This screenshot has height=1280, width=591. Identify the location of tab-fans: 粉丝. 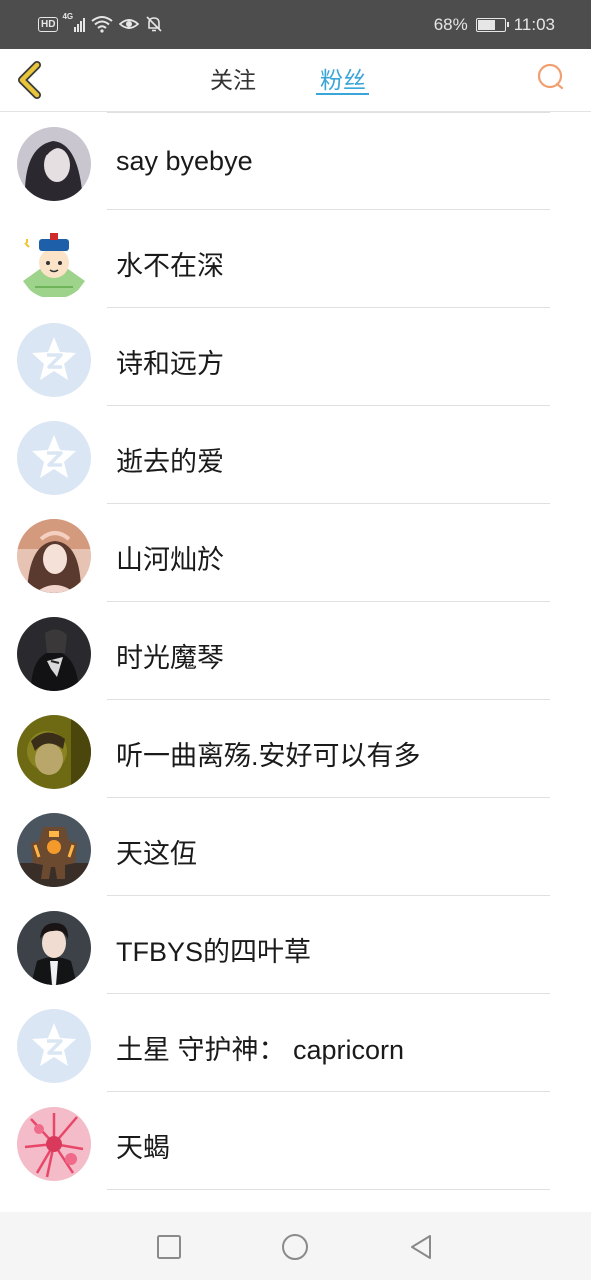
(343, 81).